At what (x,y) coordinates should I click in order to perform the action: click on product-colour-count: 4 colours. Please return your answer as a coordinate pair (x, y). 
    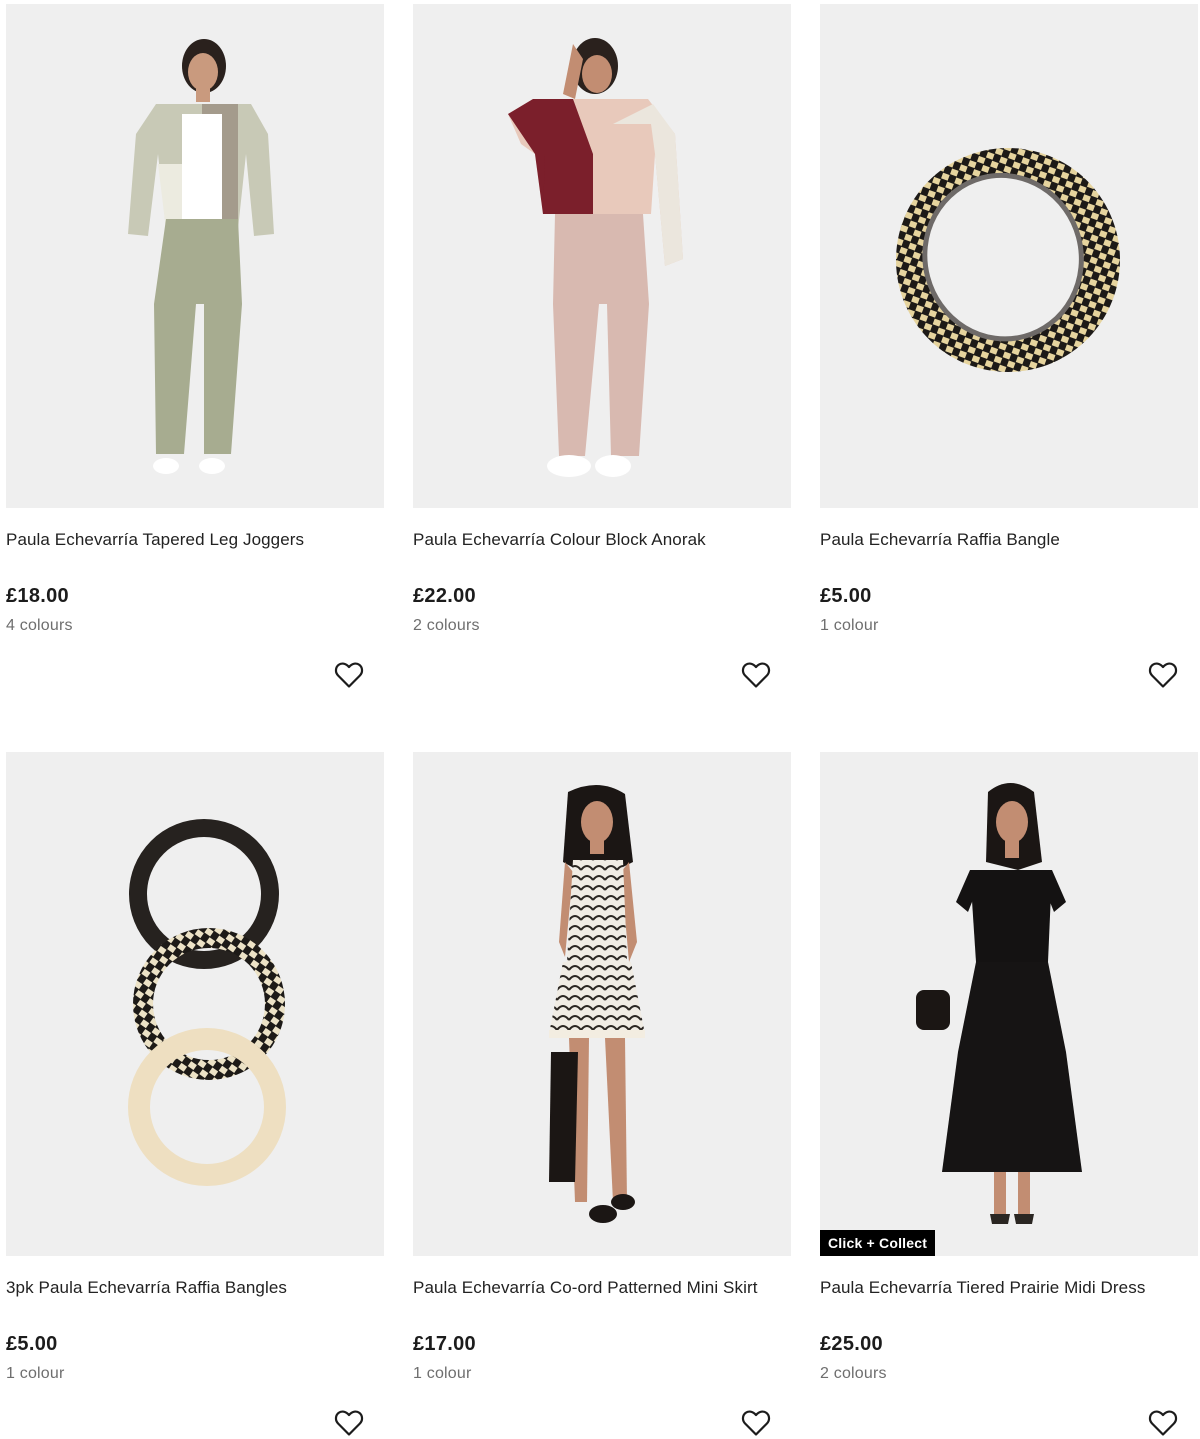
    Looking at the image, I should click on (39, 625).